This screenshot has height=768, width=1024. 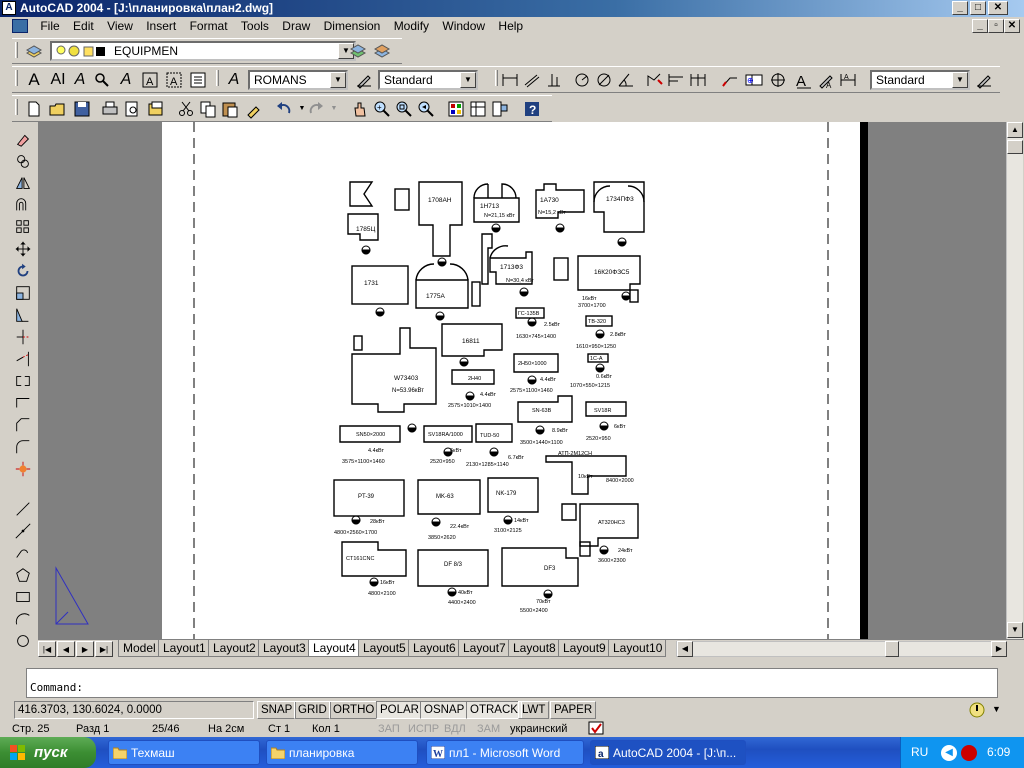 What do you see at coordinates (80, 80) in the screenshot?
I see `edit-text-icon: A` at bounding box center [80, 80].